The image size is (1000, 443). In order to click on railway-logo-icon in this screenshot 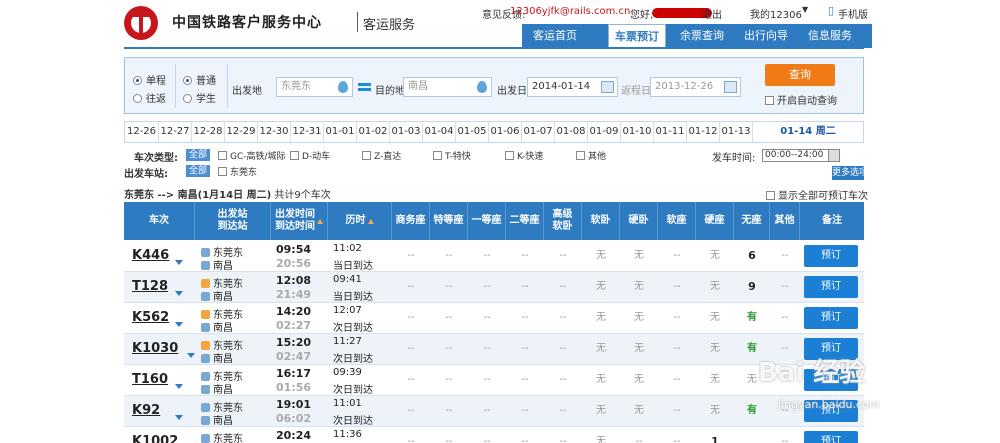, I will do `click(141, 23)`.